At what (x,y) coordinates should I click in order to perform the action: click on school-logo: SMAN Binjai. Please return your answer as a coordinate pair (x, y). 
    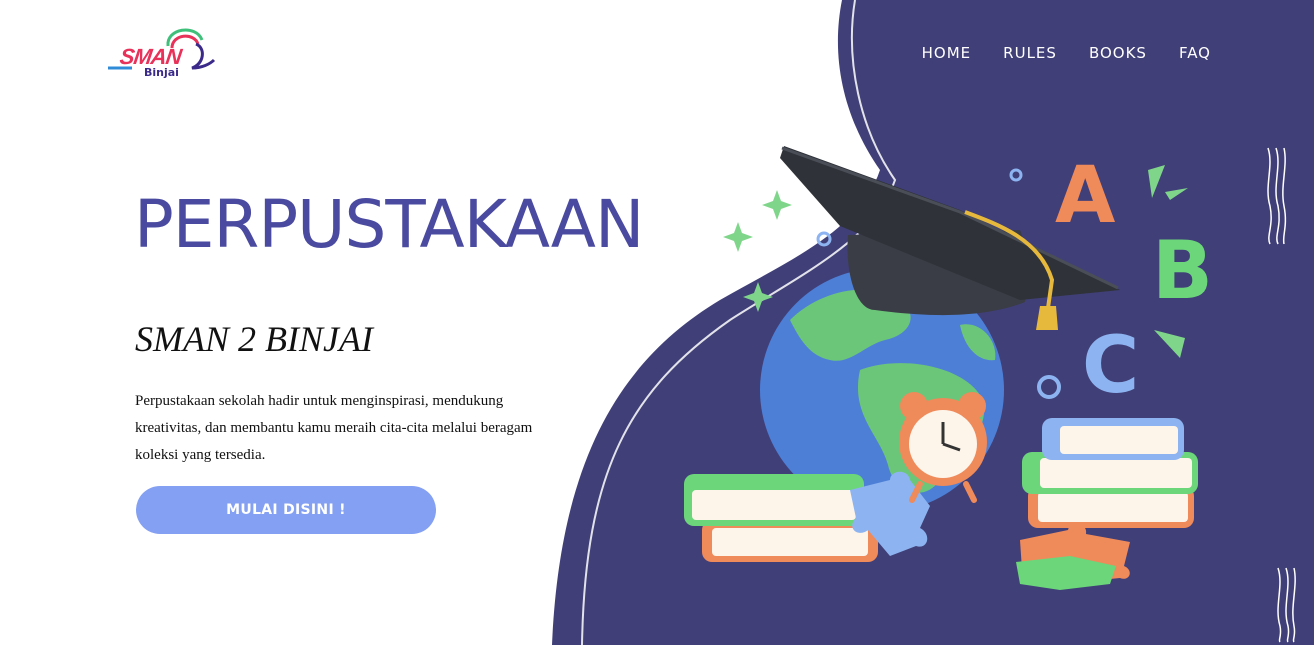
    Looking at the image, I should click on (162, 55).